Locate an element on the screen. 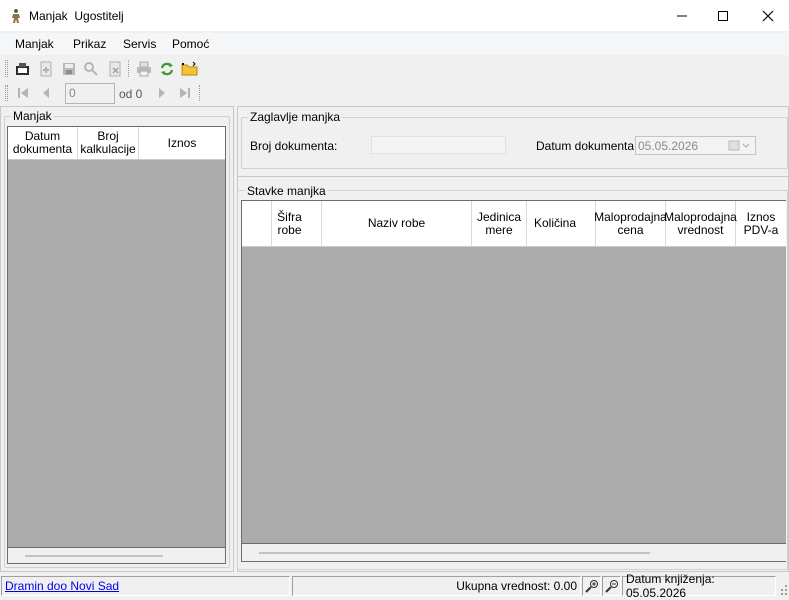 The image size is (789, 600). manjak-grid-header: Datum dokumenta Broj kalkulacije Iznos is located at coordinates (116, 143).